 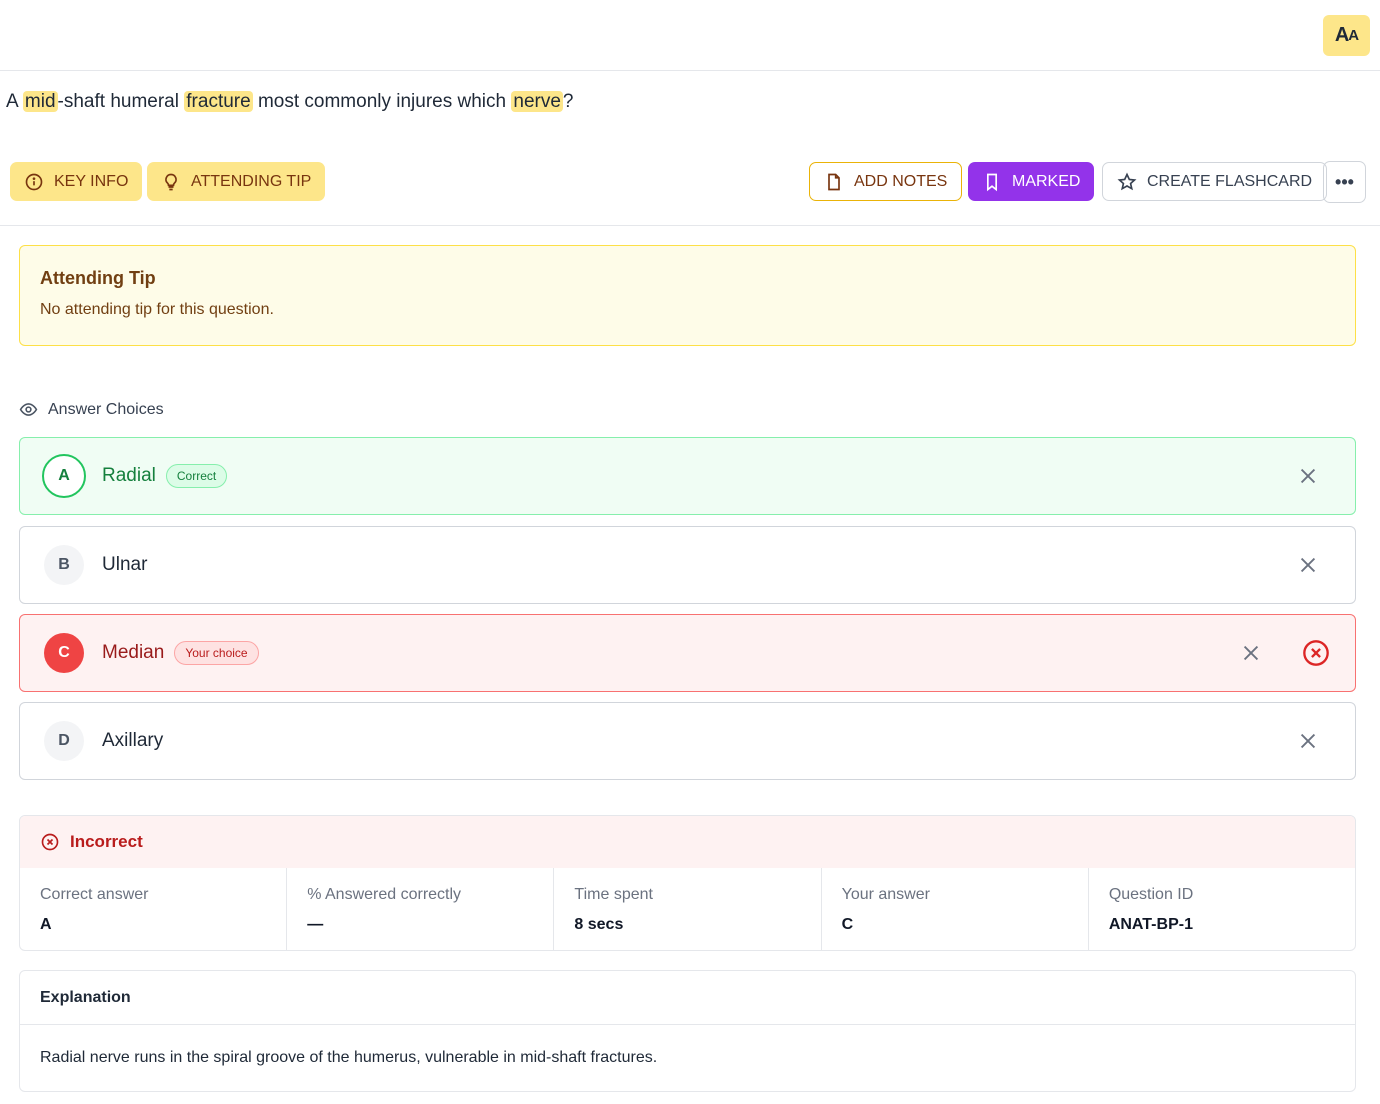 What do you see at coordinates (537, 101) in the screenshot?
I see `highlighted-term: nerve` at bounding box center [537, 101].